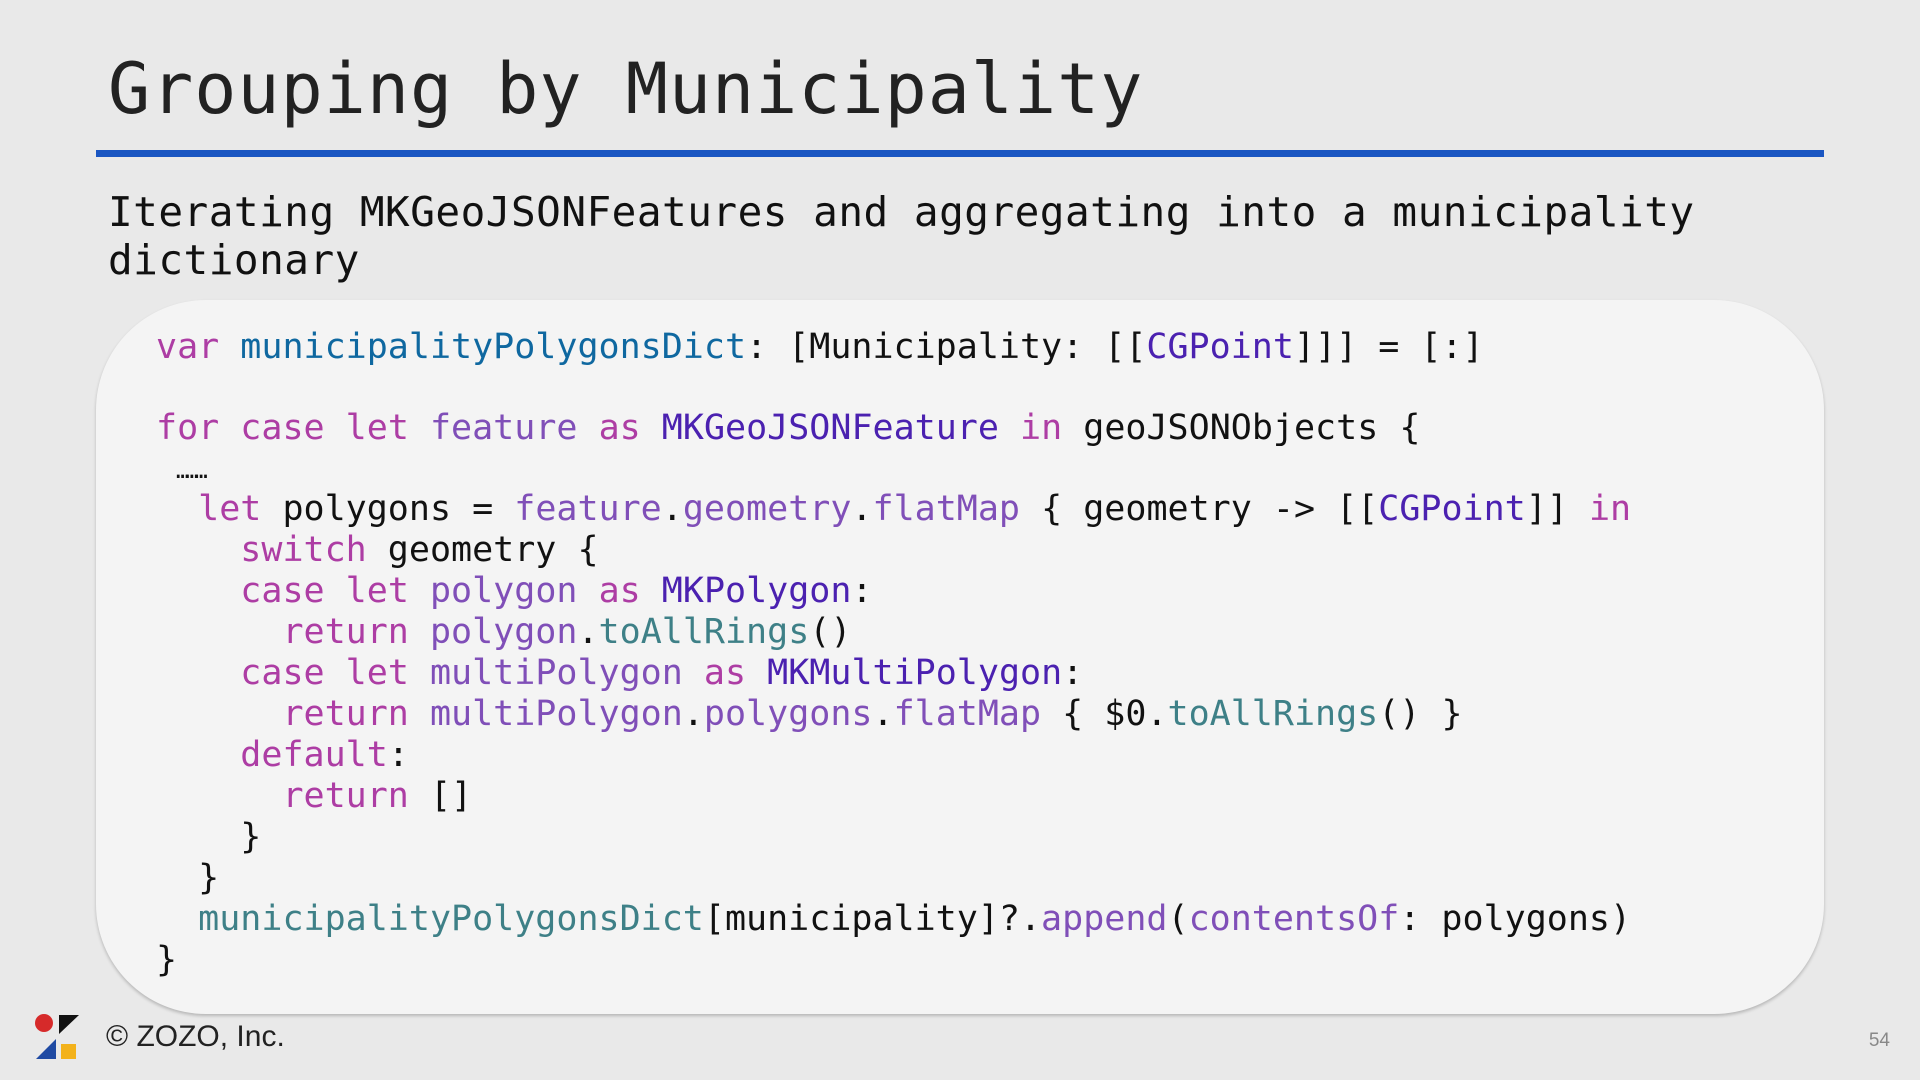  Describe the element at coordinates (788, 714) in the screenshot. I see `token: polygons` at that location.